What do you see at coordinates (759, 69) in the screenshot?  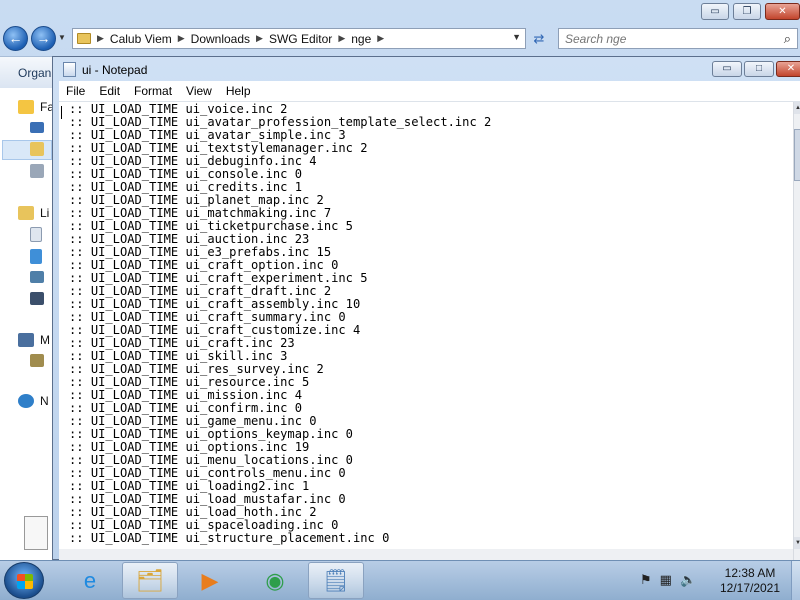 I see `maximize-button: □` at bounding box center [759, 69].